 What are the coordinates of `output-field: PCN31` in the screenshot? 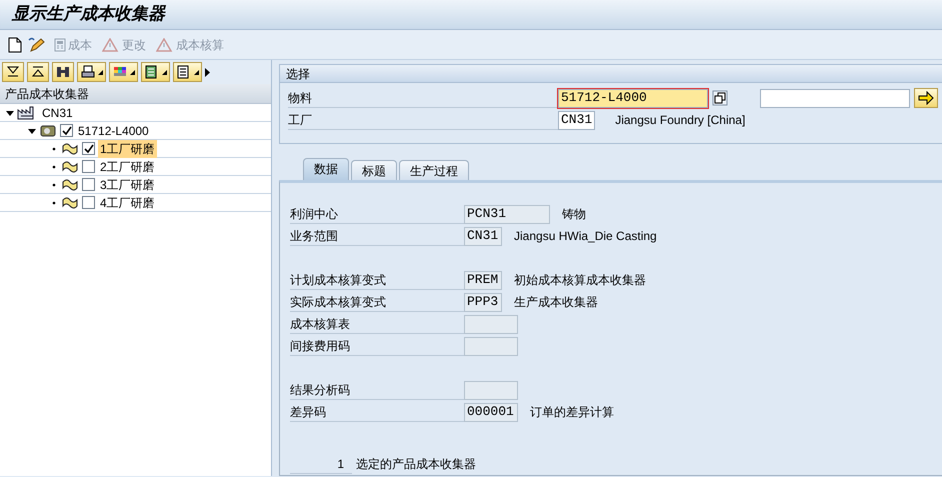 It's located at (507, 214).